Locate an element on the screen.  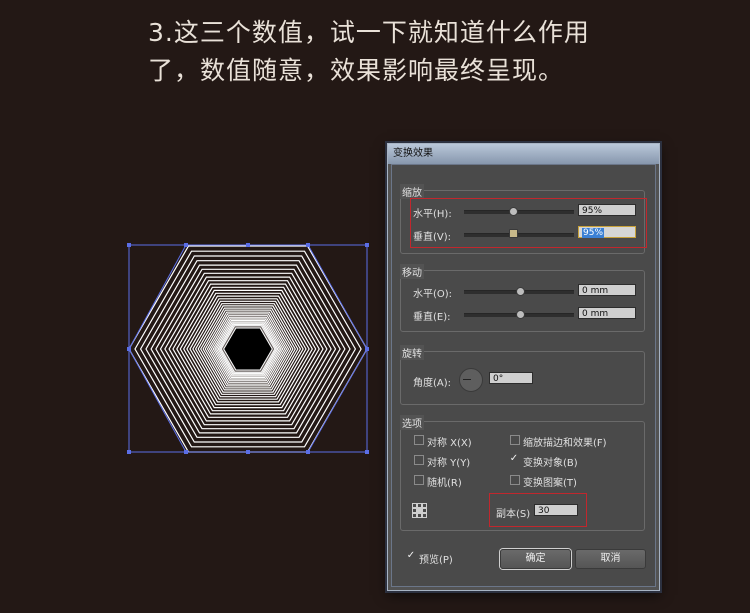
random-checkbox is located at coordinates (419, 480).